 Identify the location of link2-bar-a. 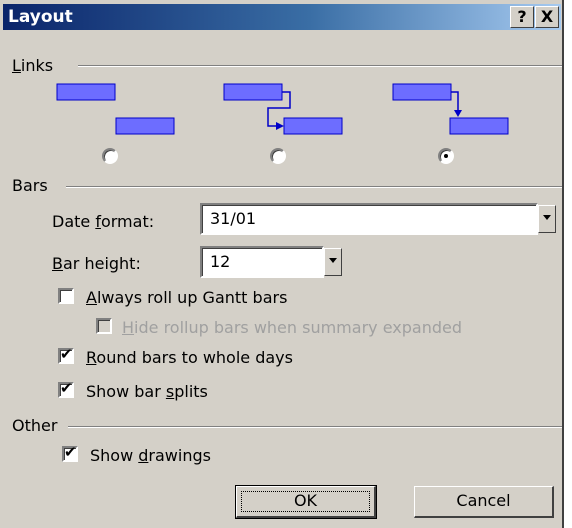
(253, 92).